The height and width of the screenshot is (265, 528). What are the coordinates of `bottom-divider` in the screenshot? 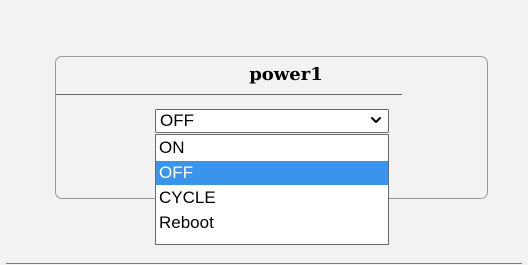 It's located at (264, 263).